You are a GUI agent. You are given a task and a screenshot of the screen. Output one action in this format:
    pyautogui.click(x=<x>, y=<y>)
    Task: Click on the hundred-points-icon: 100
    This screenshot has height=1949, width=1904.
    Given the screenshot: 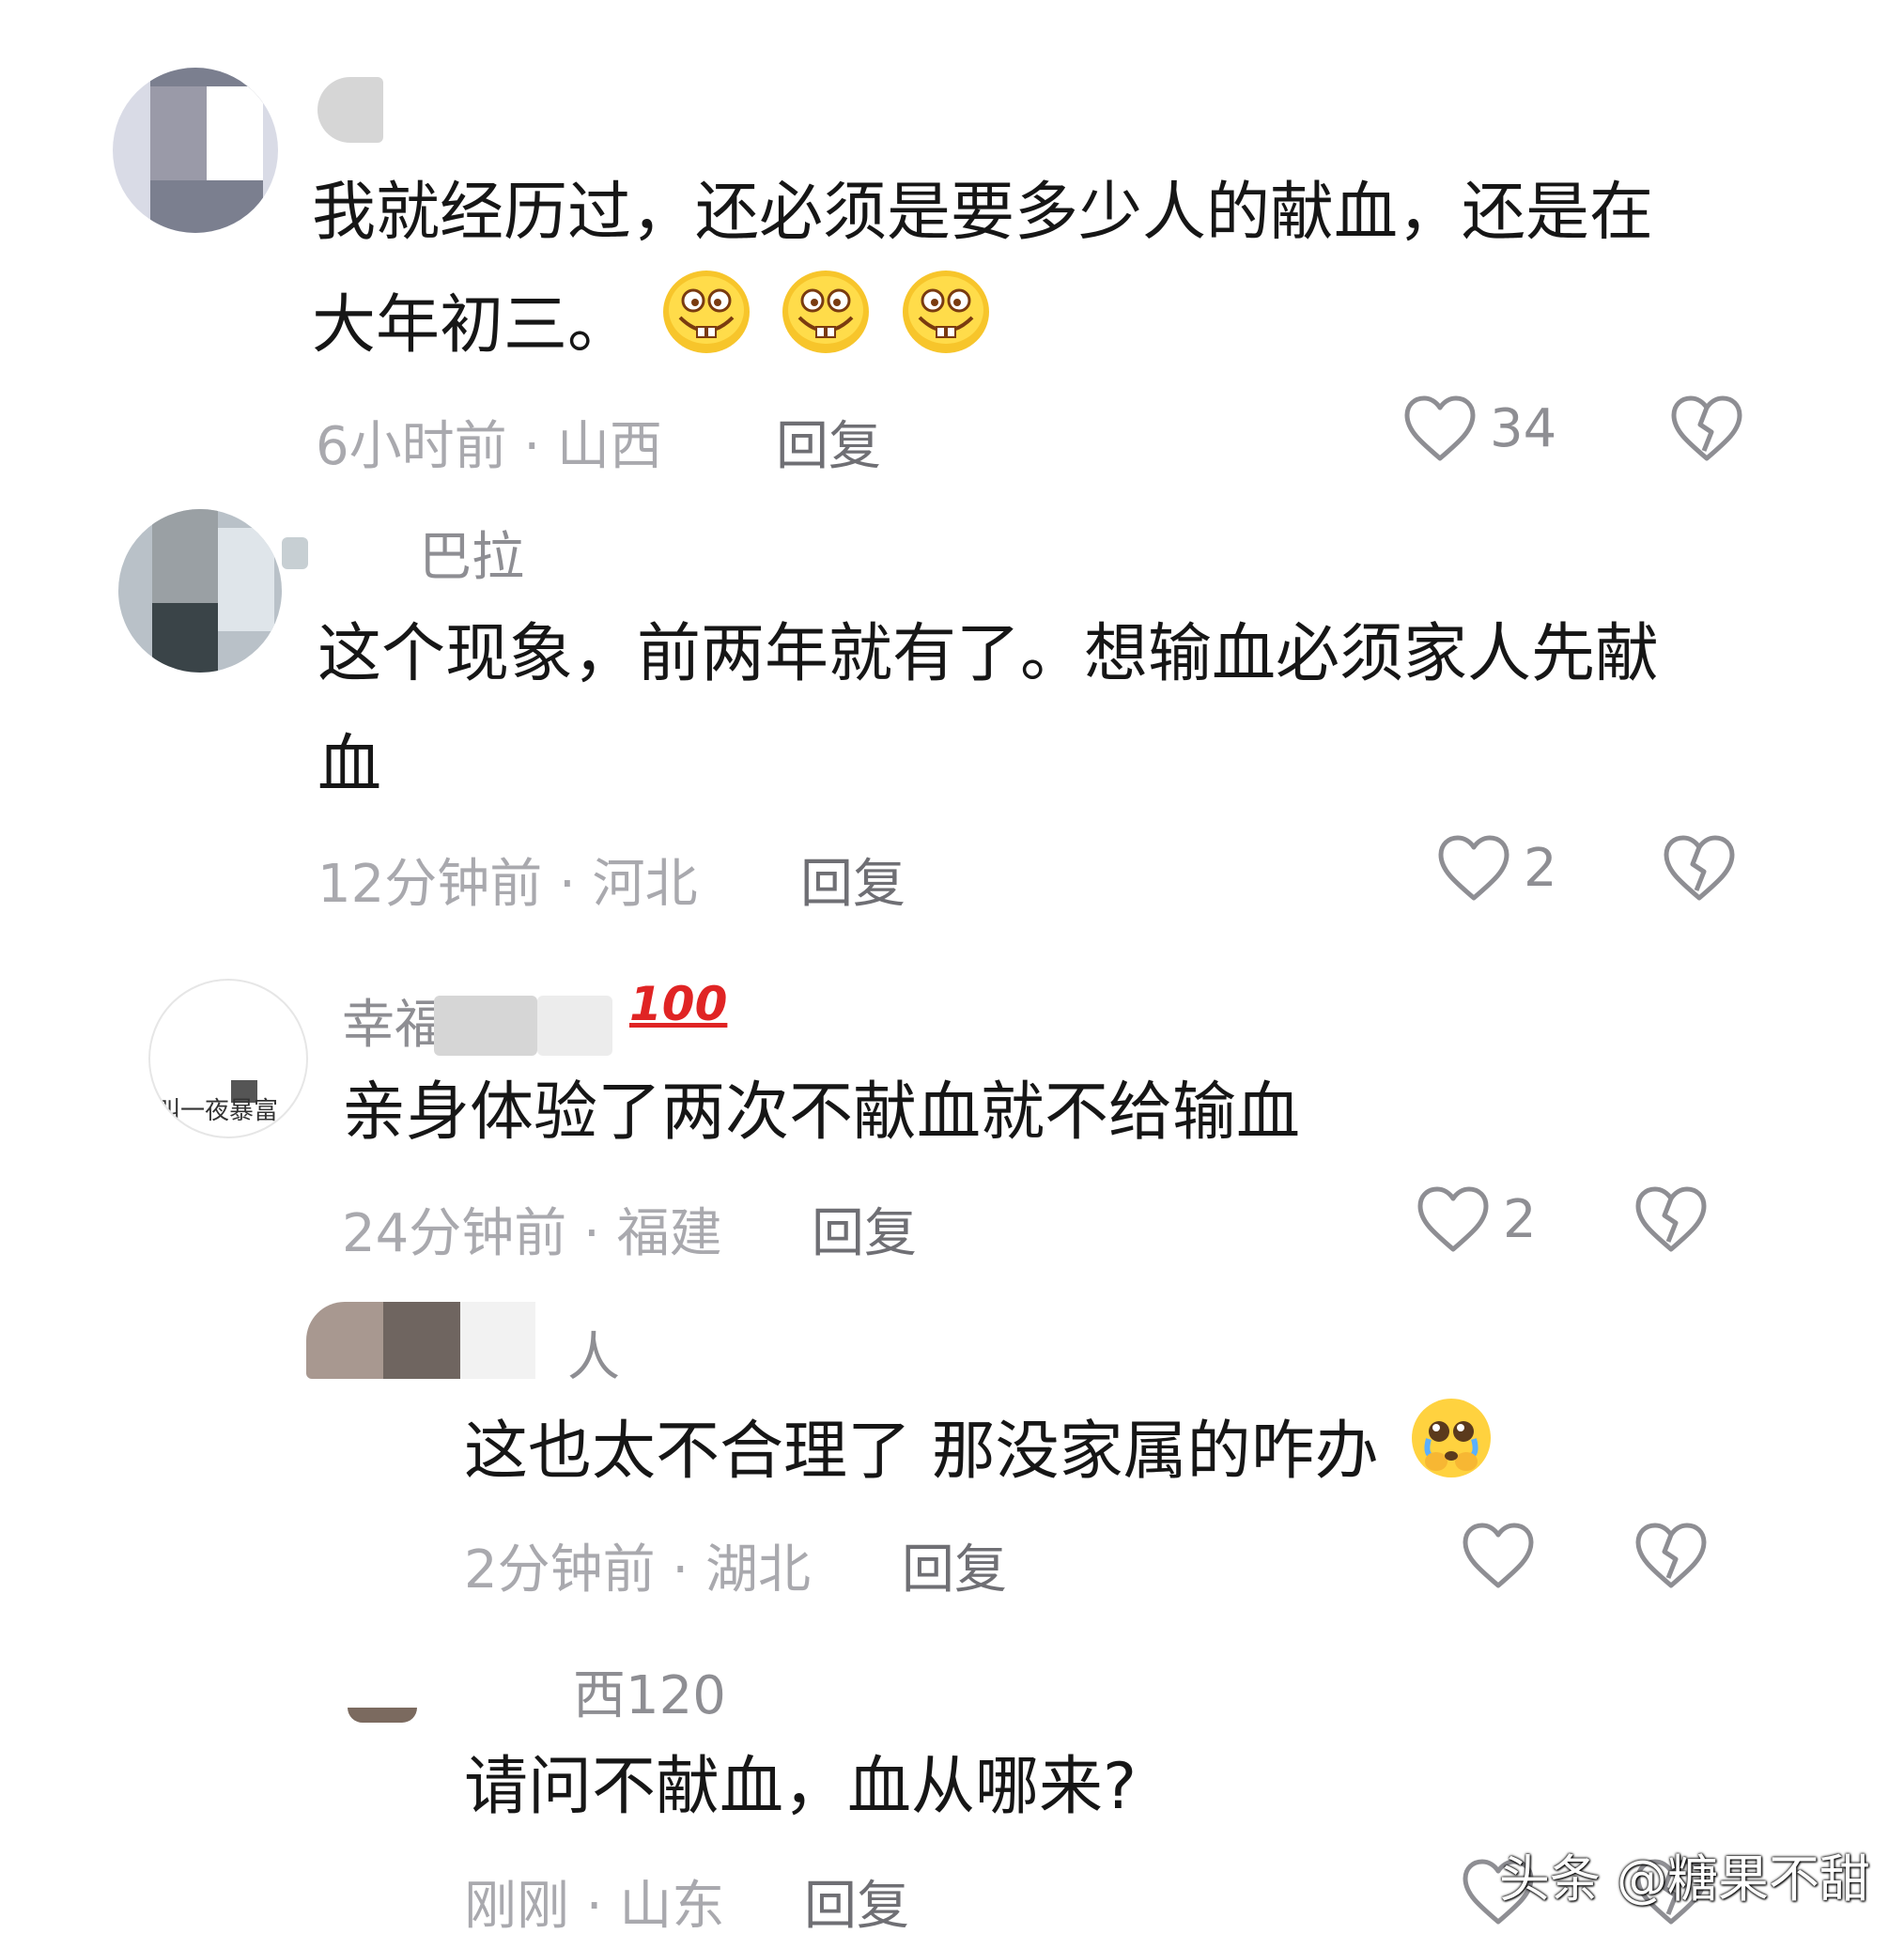 What is the action you would take?
    pyautogui.click(x=679, y=1004)
    